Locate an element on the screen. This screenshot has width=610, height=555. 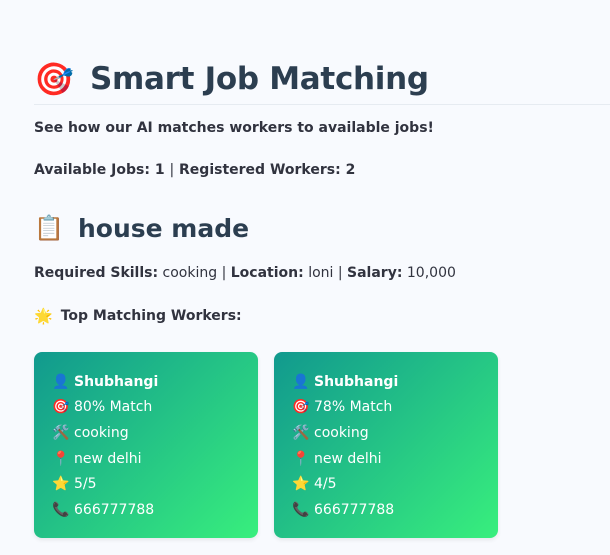
job-title: house made is located at coordinates (164, 228).